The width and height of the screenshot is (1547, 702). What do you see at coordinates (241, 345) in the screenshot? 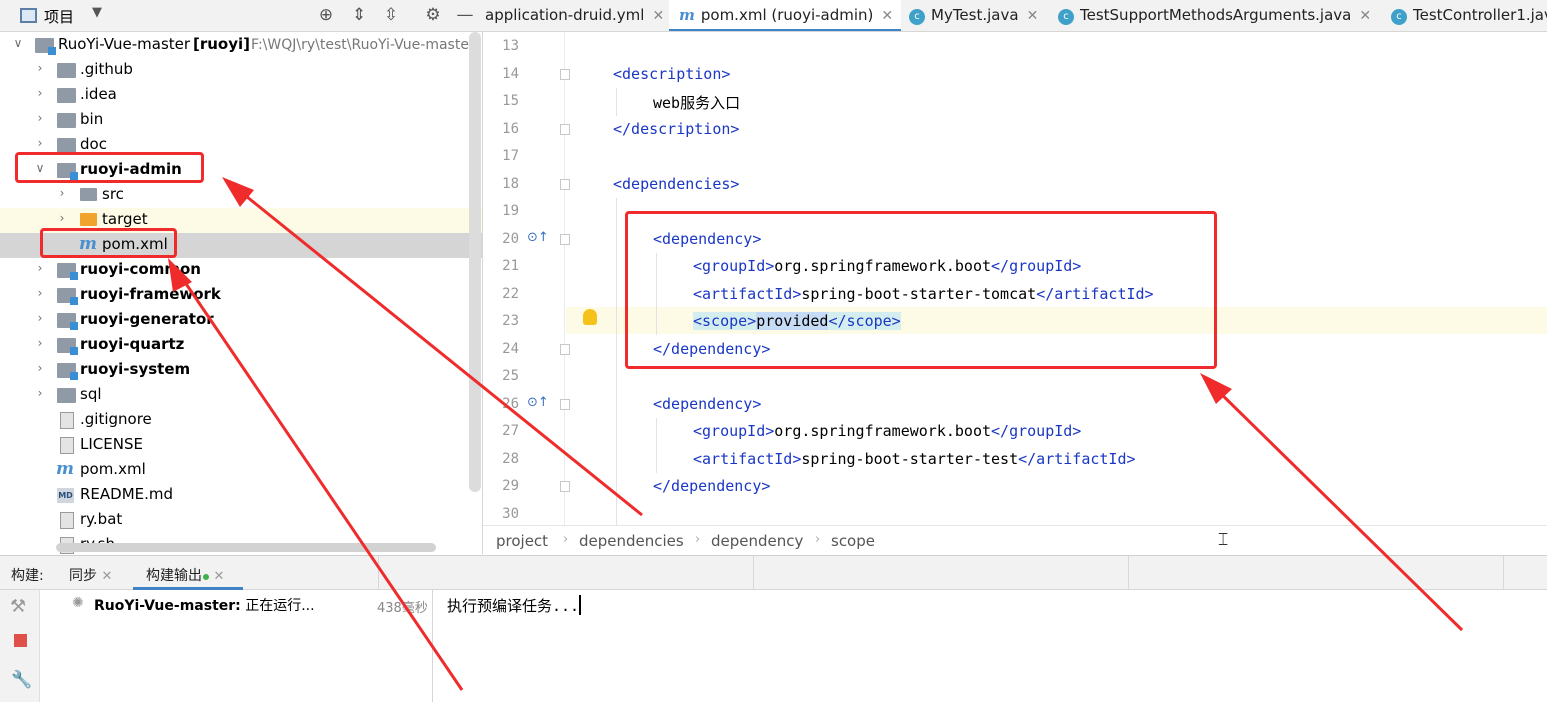
I see `tree-item-ruoyi-quartz: › ruoyi-quartz` at bounding box center [241, 345].